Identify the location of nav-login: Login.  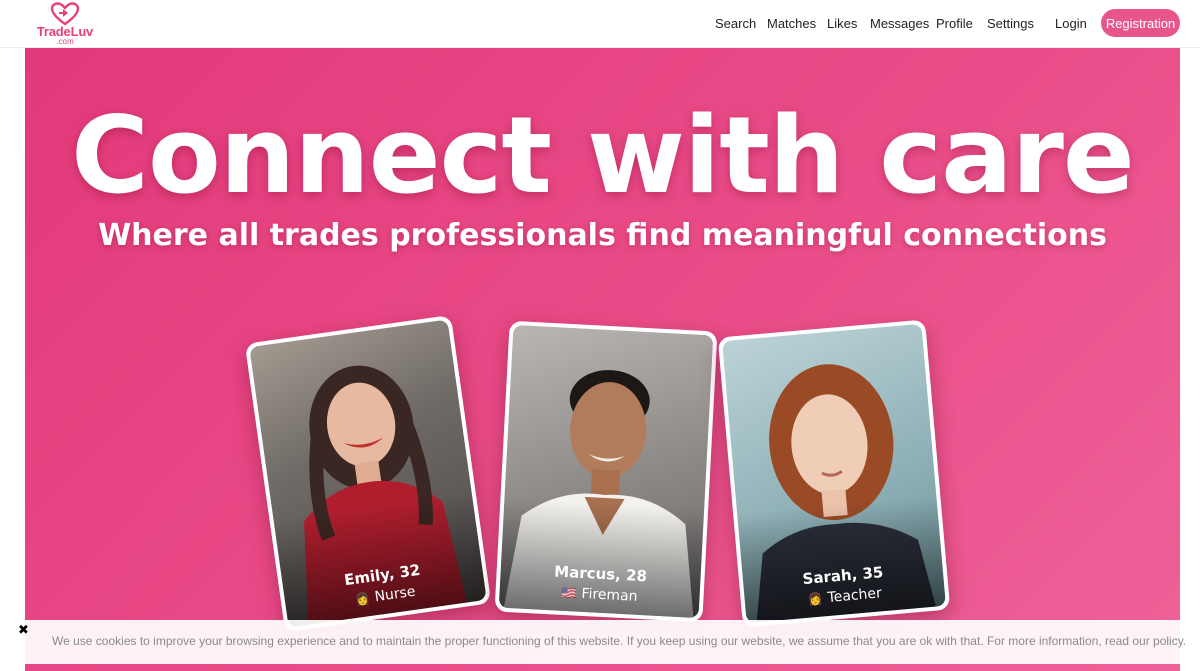
(1071, 23).